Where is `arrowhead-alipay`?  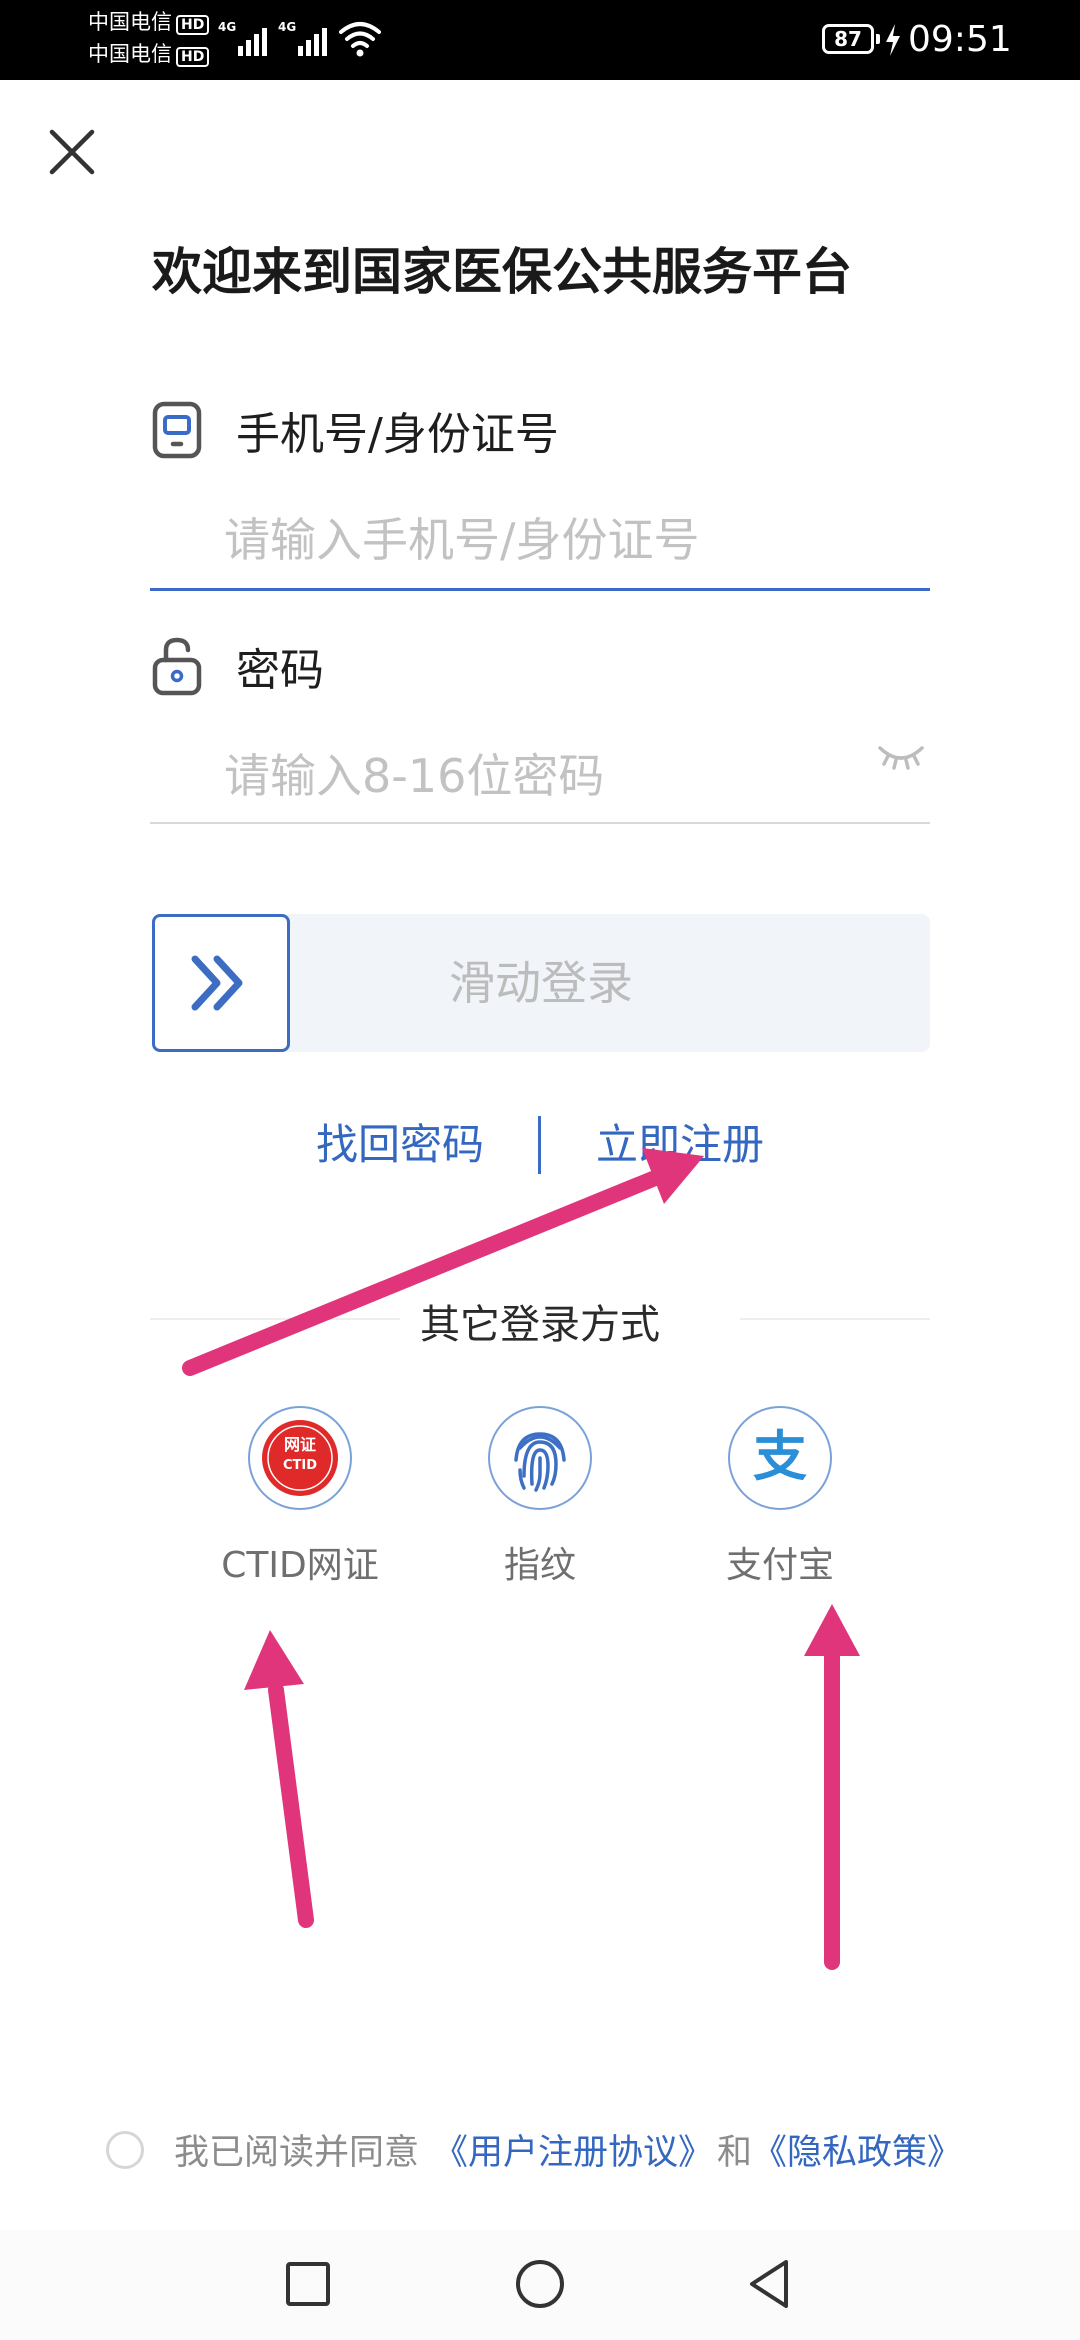
arrowhead-alipay is located at coordinates (832, 1630).